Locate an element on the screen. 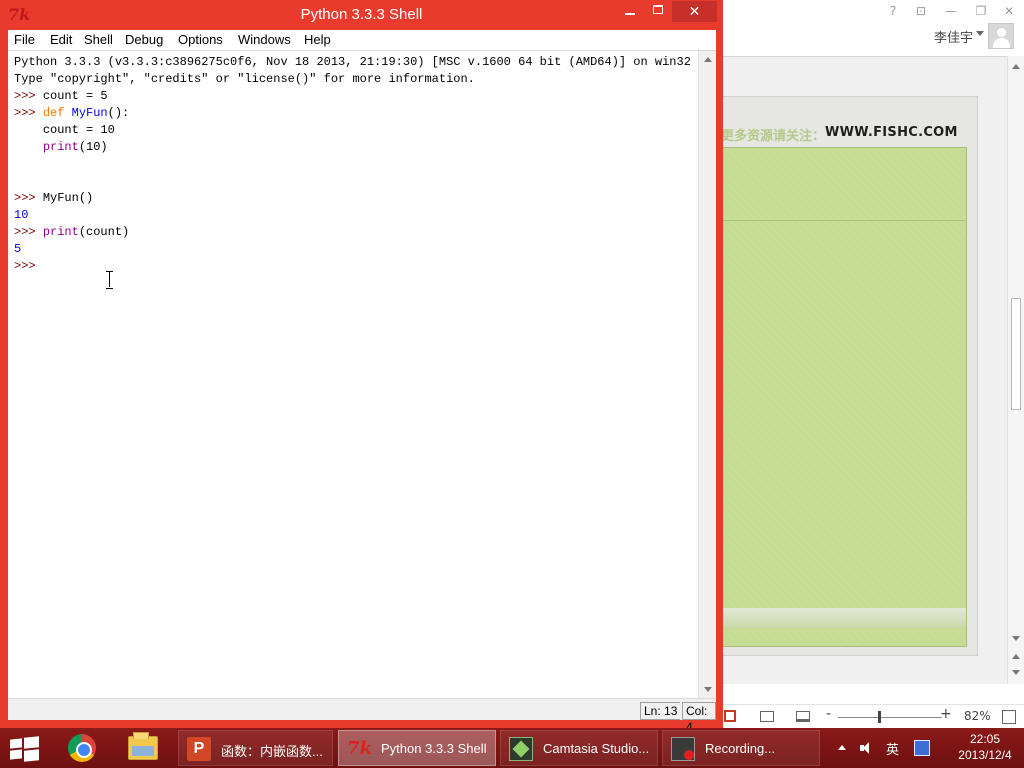 The image size is (1024, 768). zoom-level: 82% is located at coordinates (977, 716).